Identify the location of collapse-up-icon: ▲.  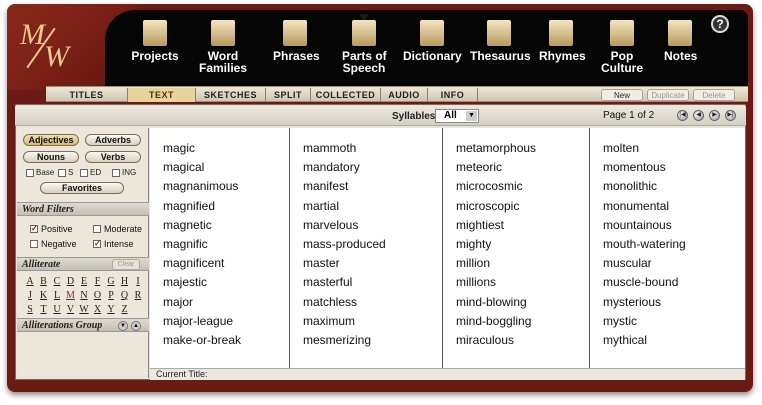
(136, 326).